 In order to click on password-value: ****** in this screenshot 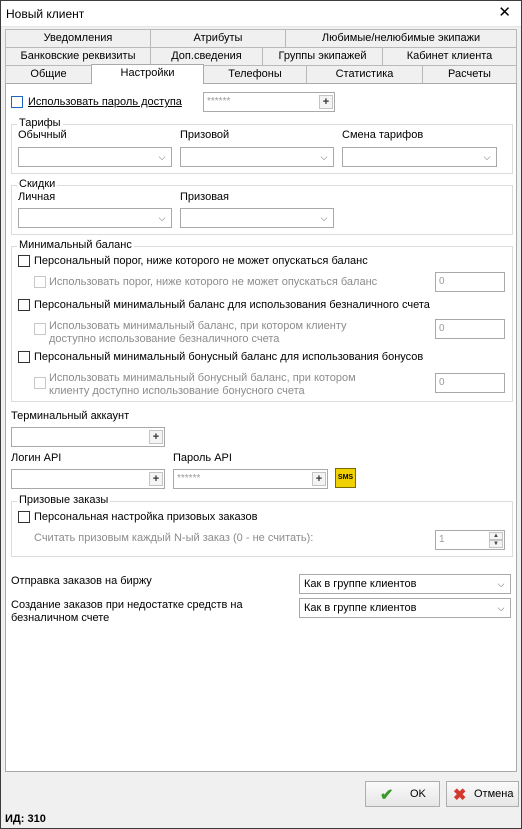, I will do `click(219, 101)`.